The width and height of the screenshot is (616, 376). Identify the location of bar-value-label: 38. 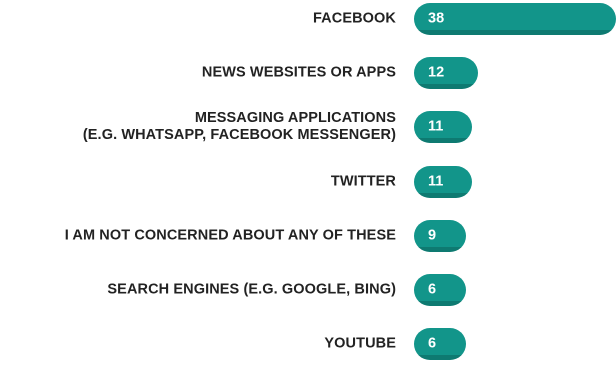
(436, 18).